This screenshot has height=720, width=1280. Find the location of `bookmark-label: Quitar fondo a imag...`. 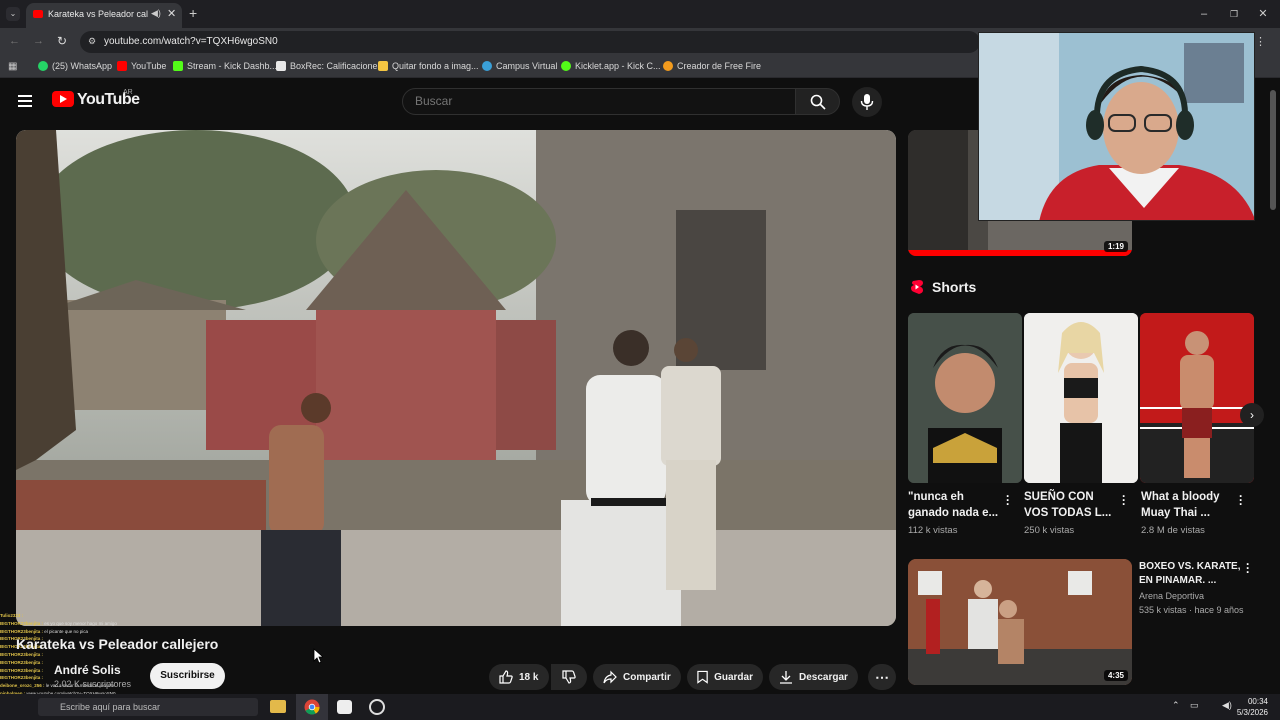

bookmark-label: Quitar fondo a imag... is located at coordinates (435, 66).